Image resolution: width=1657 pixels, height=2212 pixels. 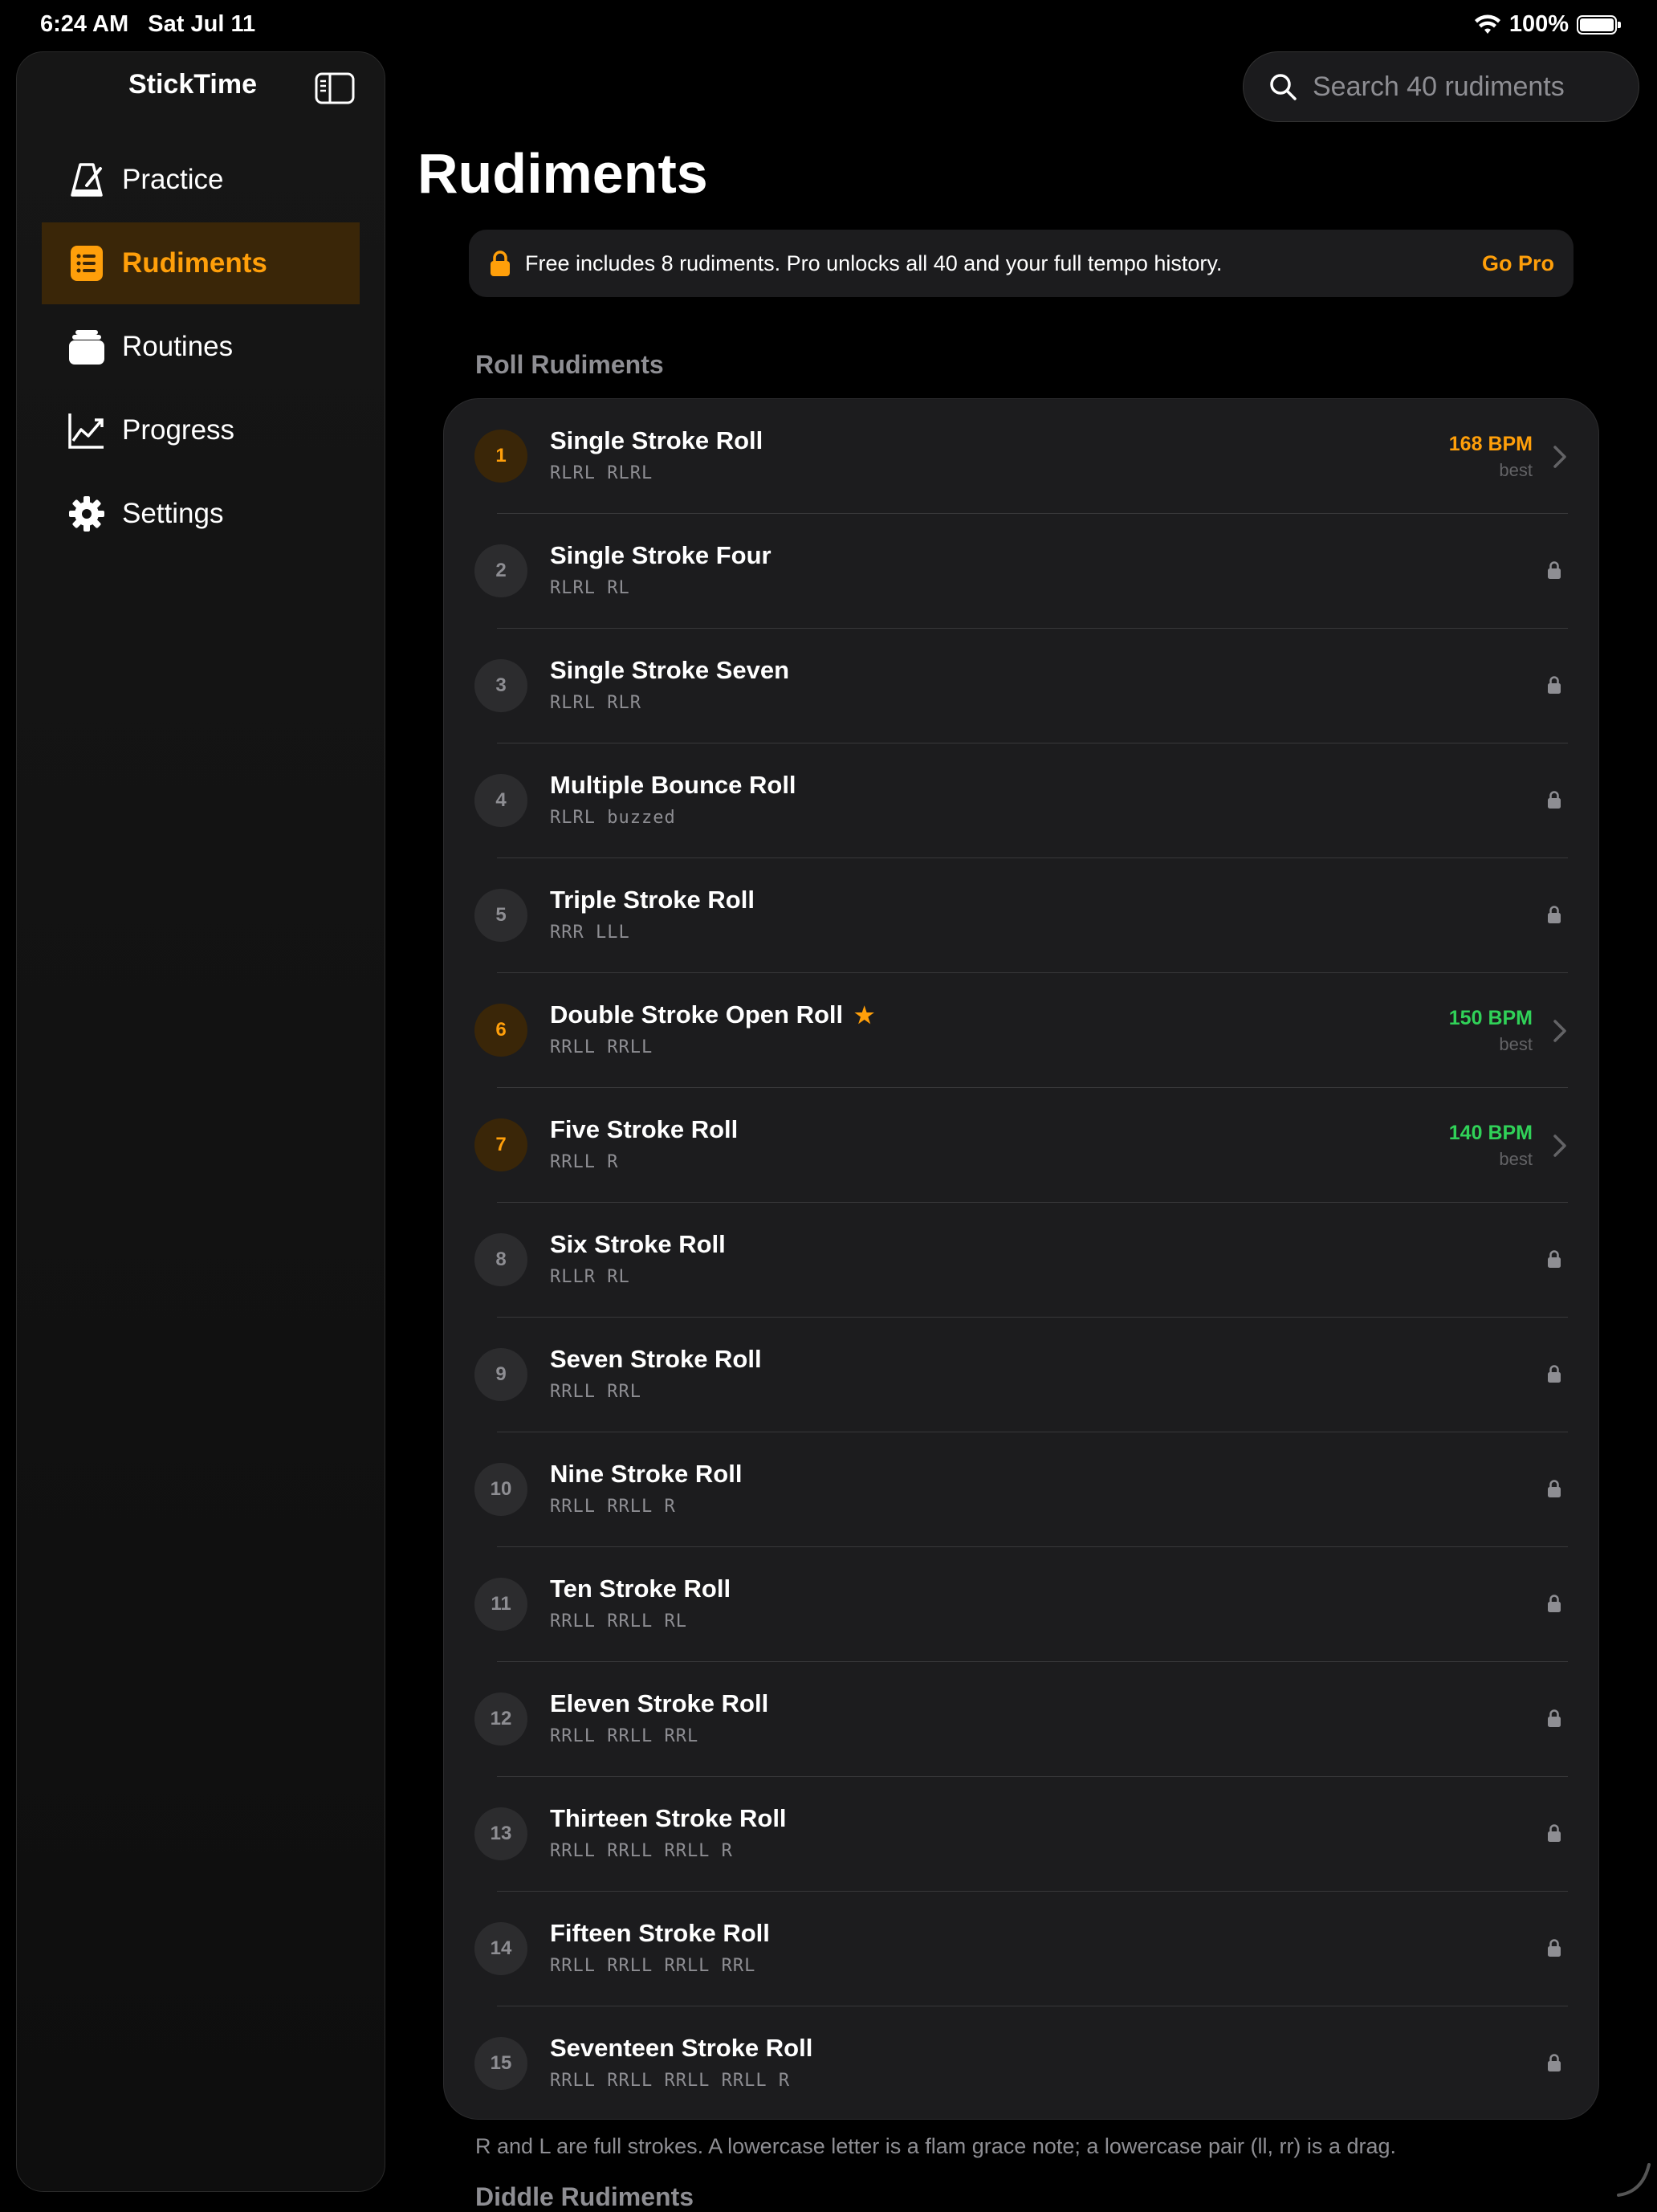 What do you see at coordinates (659, 1703) in the screenshot?
I see `rudiment-title: Eleven Stroke Roll` at bounding box center [659, 1703].